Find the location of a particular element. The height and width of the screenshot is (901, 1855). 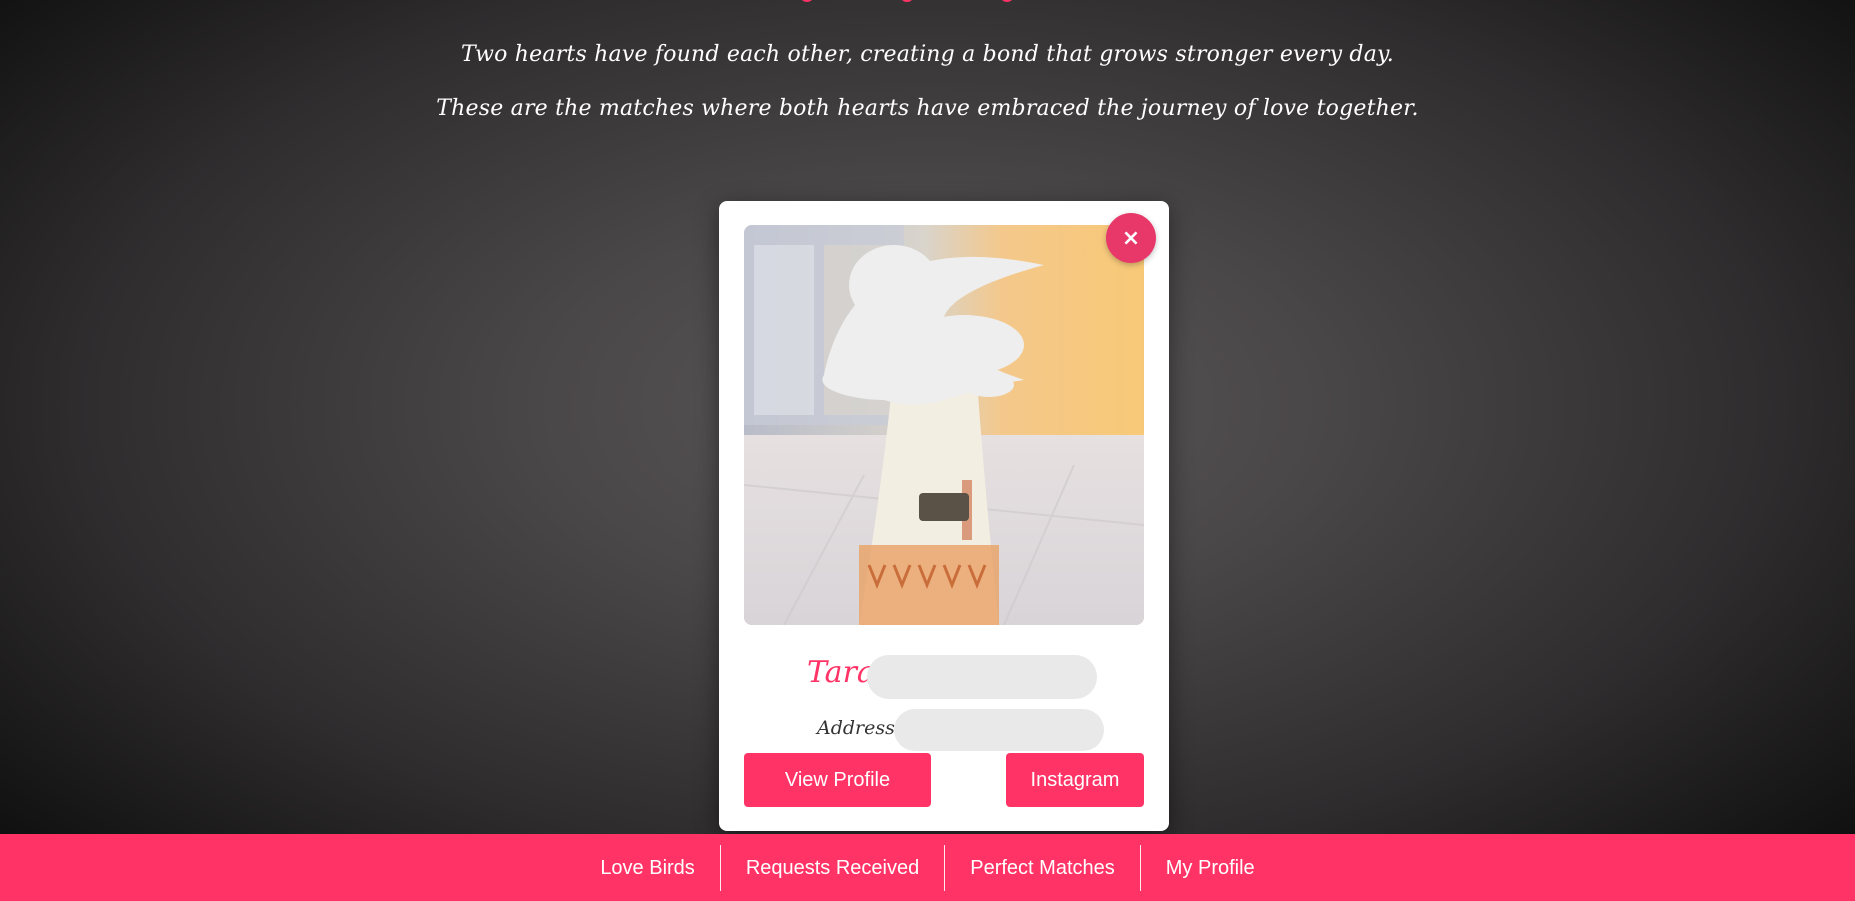

match-name-row: Tara is located at coordinates (944, 676).